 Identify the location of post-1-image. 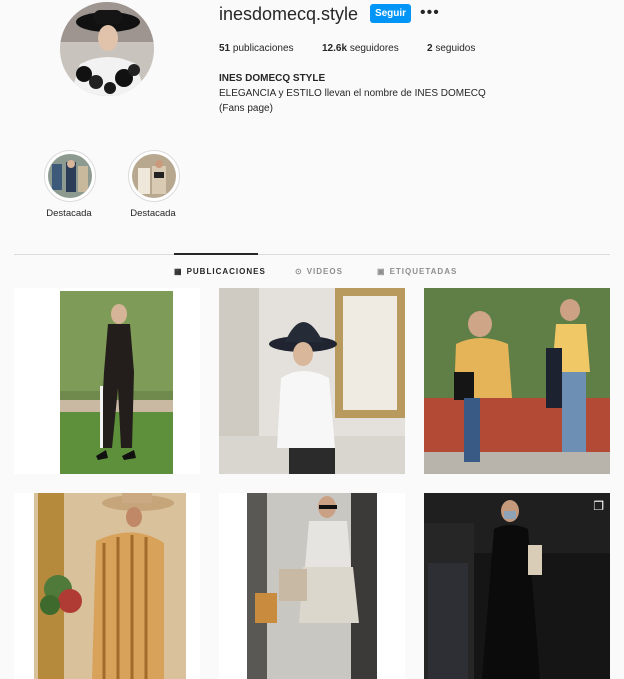
(107, 381).